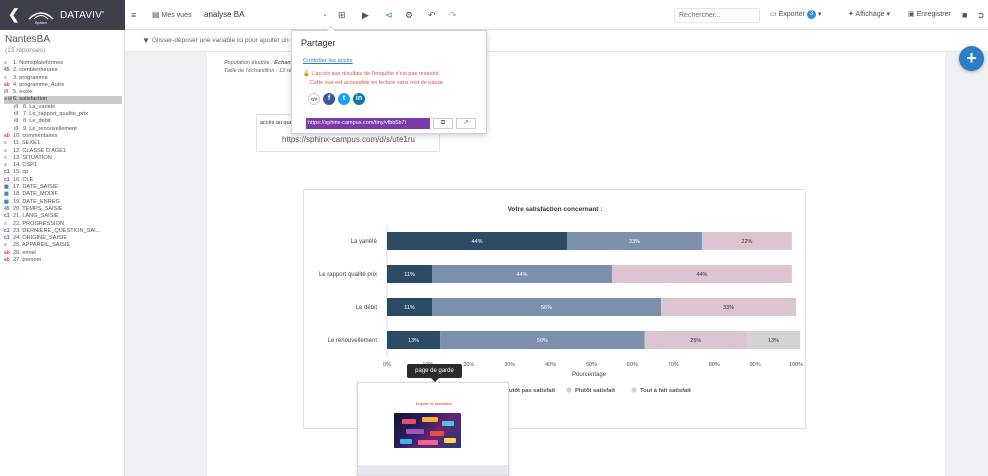 This screenshot has width=988, height=476. I want to click on variable-type-icon: ▦, so click(6, 201).